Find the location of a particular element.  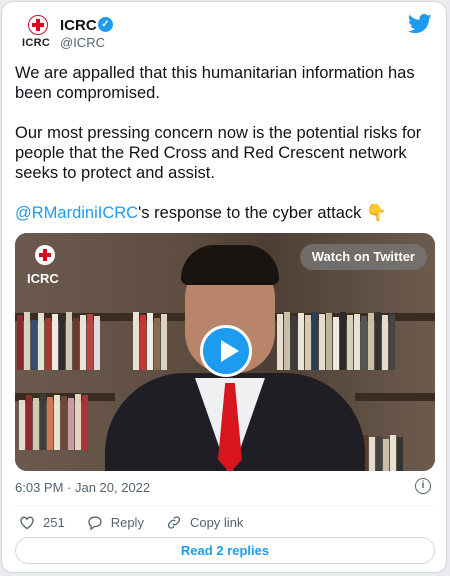

bookshelf is located at coordinates (395, 397).